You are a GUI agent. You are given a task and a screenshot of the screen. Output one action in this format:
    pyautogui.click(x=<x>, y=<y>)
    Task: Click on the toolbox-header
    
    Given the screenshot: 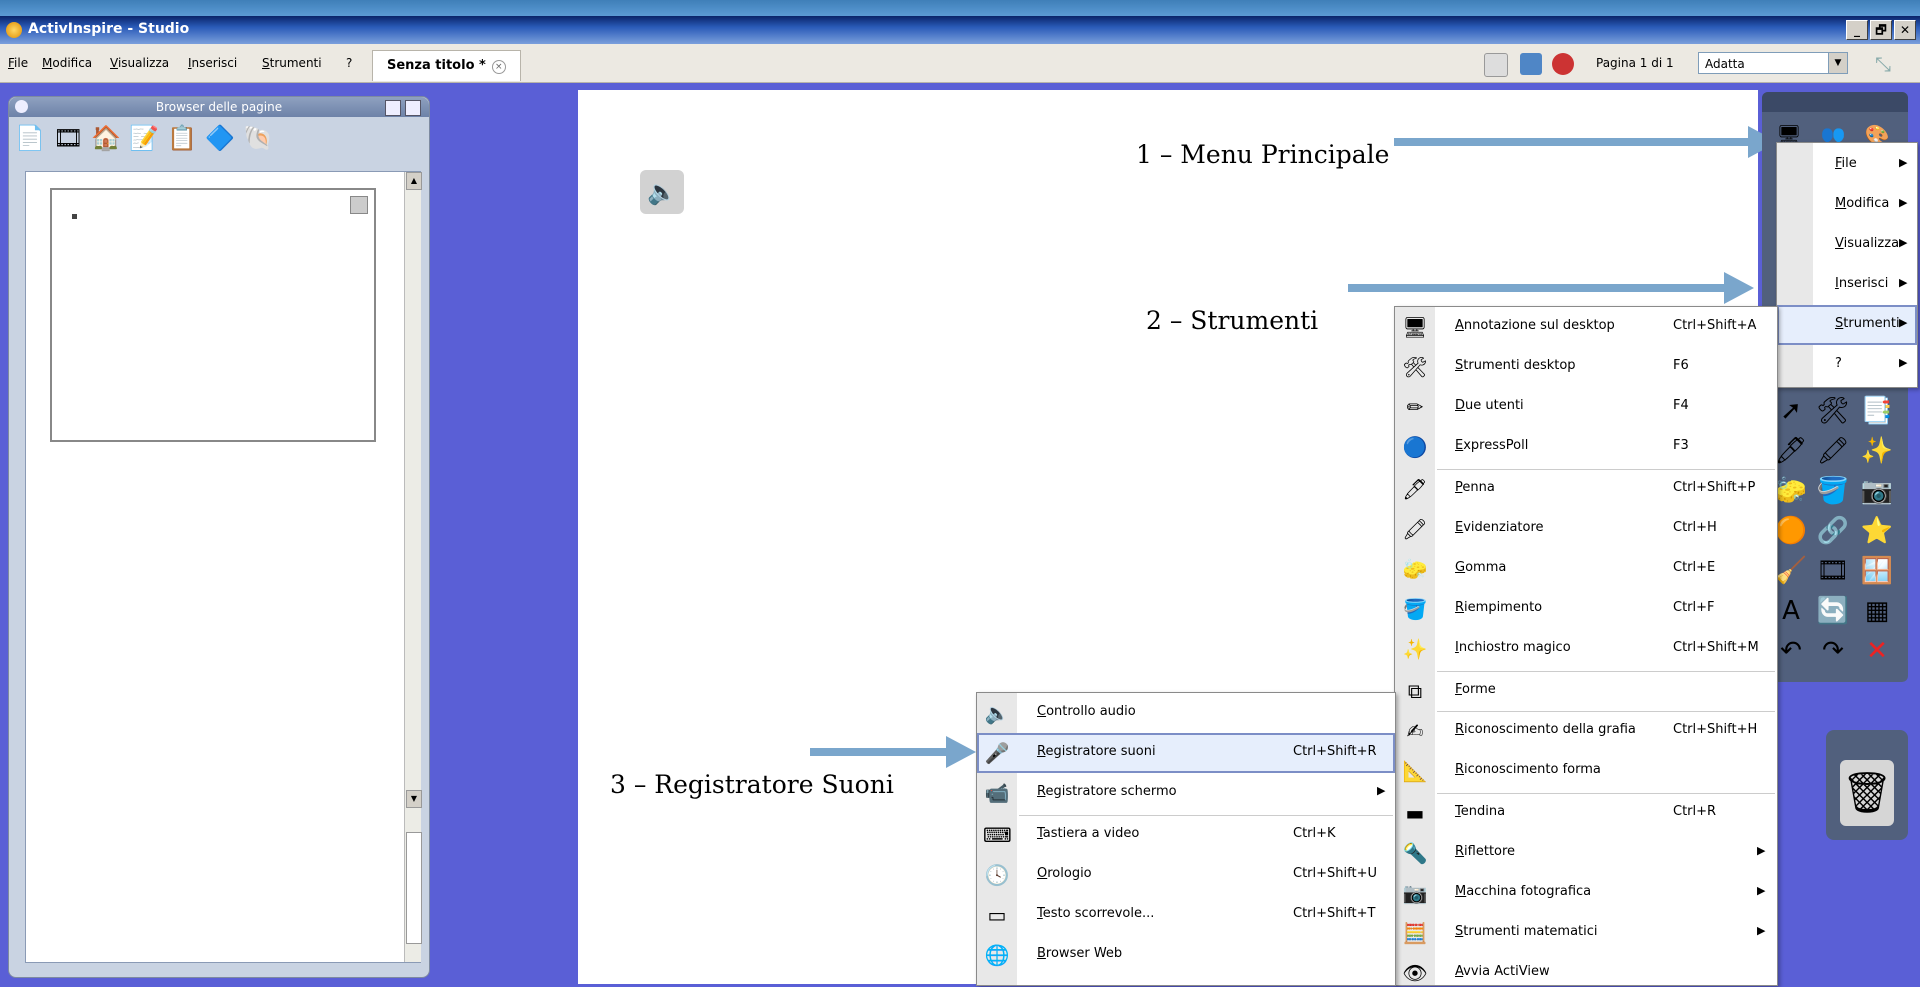 What is the action you would take?
    pyautogui.click(x=1835, y=102)
    